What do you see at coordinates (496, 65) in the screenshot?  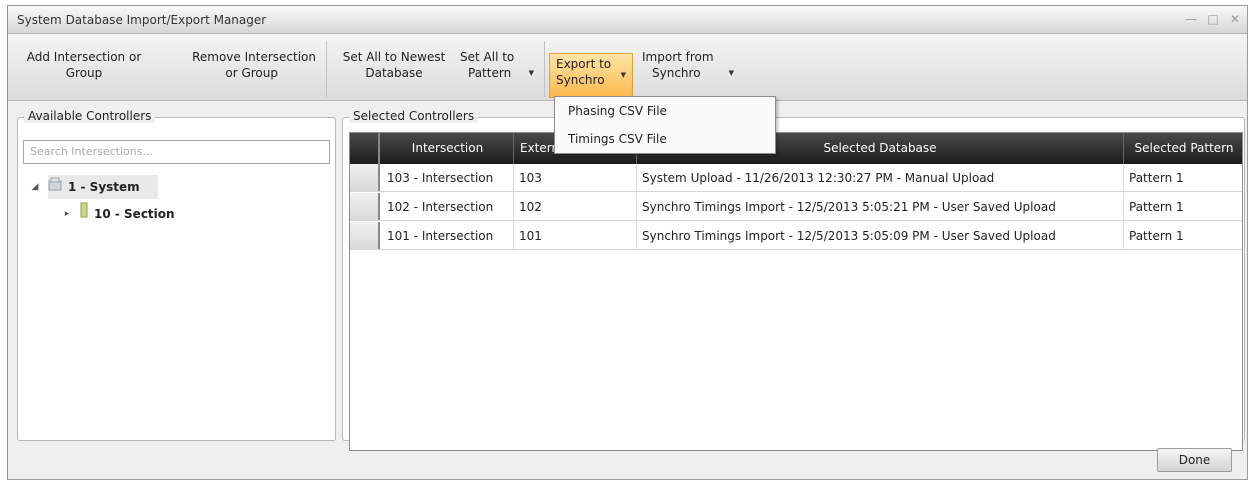 I see `set-all-pattern-button: Set All to Pattern ▼` at bounding box center [496, 65].